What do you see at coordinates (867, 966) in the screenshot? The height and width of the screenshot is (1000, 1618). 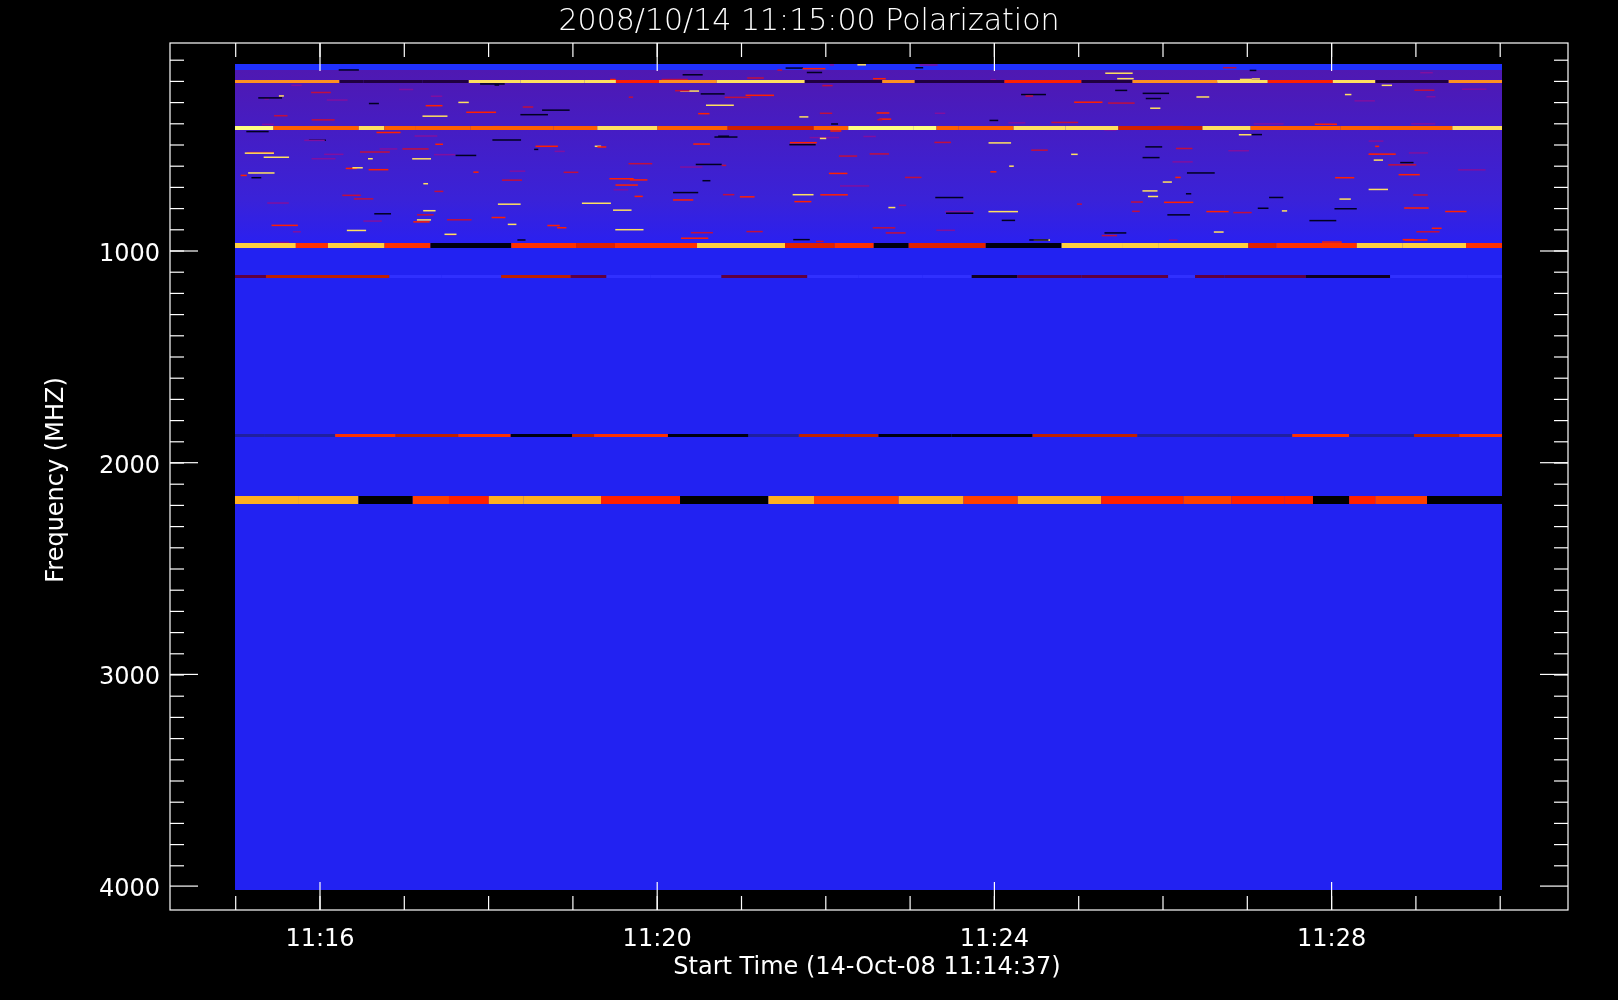 I see `axis-label: Start Time (14-Oct-08 11:14:37)` at bounding box center [867, 966].